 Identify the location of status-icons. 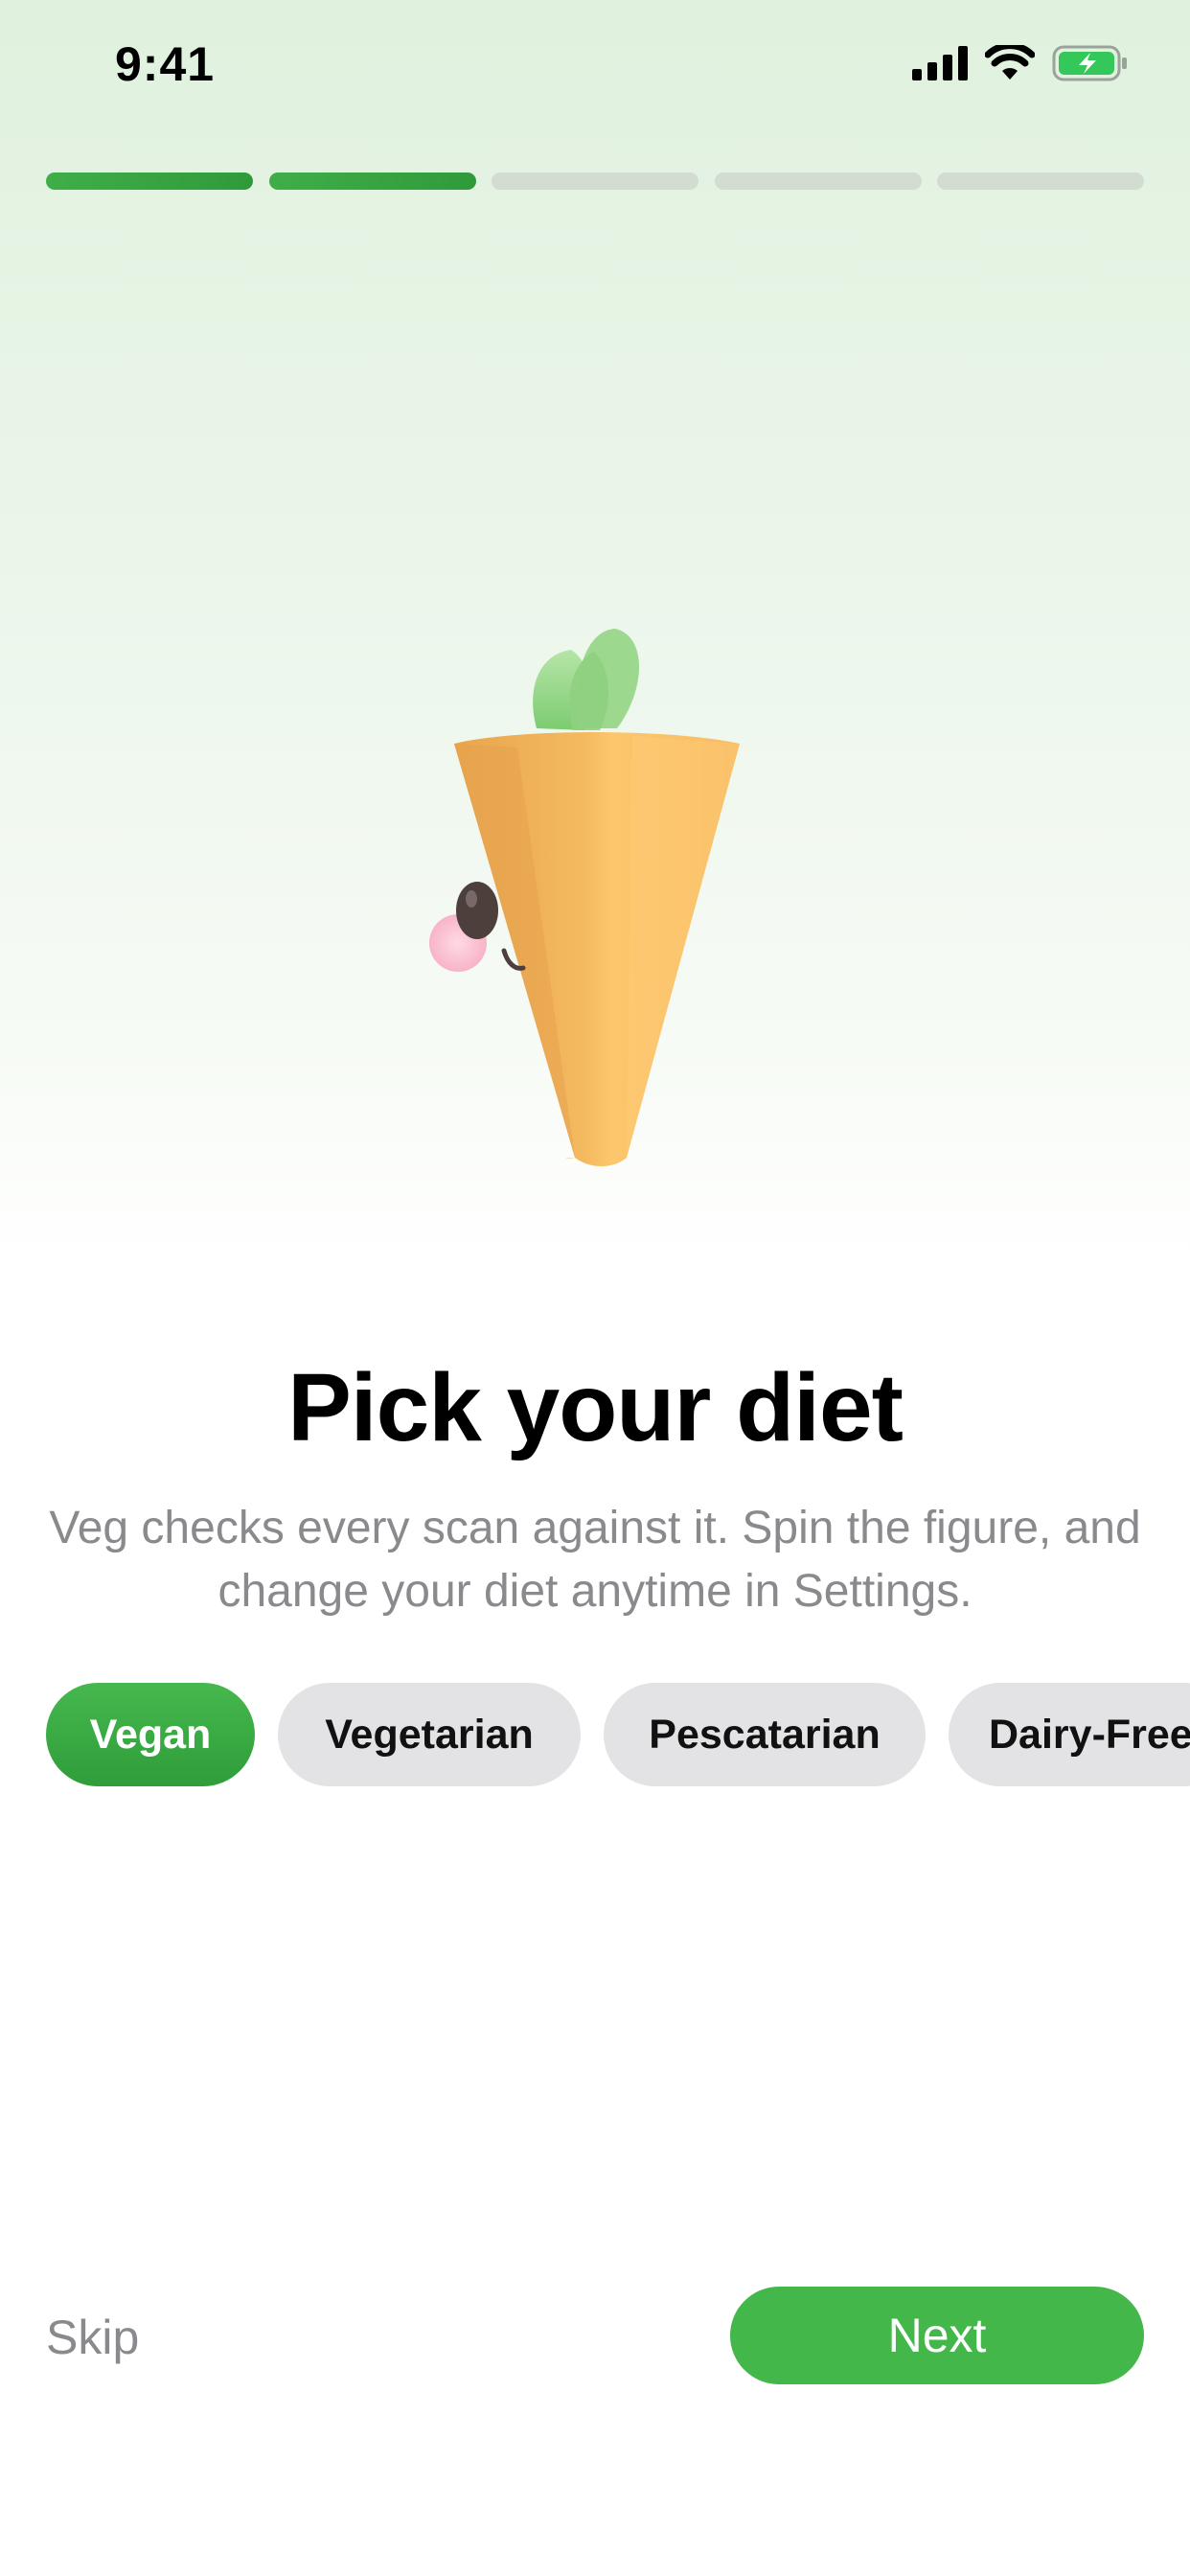
(1020, 64).